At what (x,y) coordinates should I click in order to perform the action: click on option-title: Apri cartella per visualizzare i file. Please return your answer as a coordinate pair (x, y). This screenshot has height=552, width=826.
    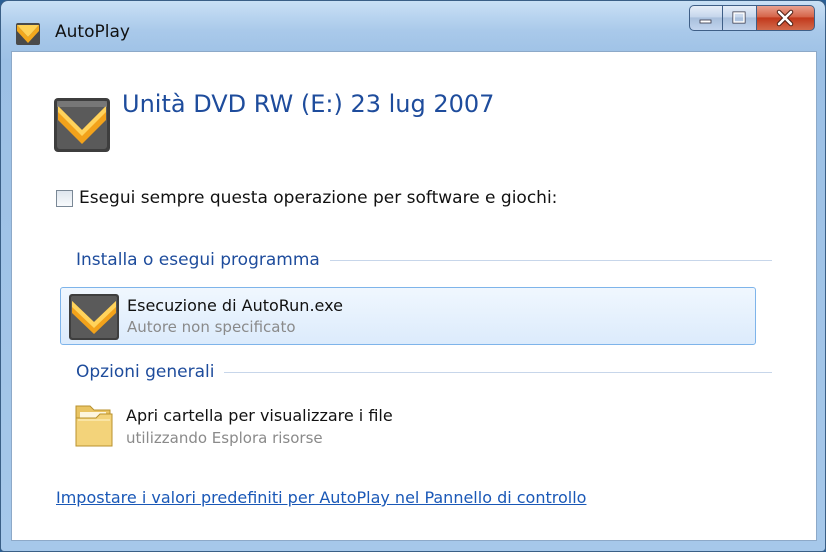
    Looking at the image, I should click on (259, 415).